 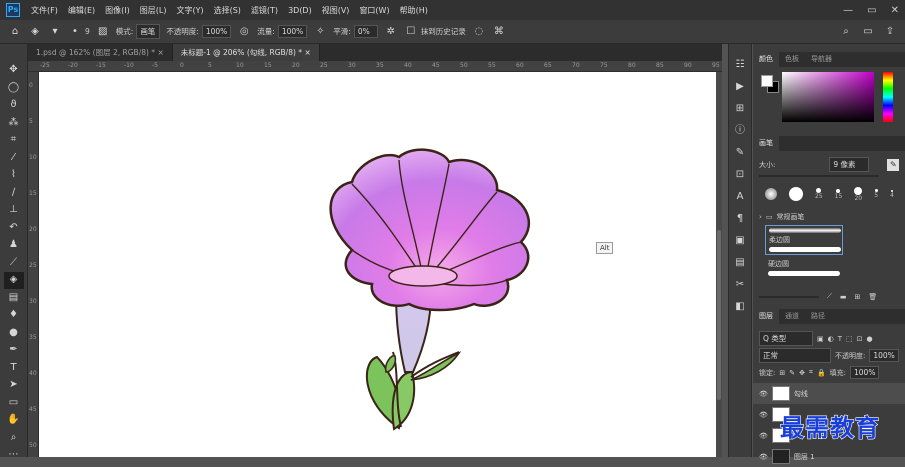 What do you see at coordinates (227, 10) in the screenshot?
I see `menu-select: 选择(S)` at bounding box center [227, 10].